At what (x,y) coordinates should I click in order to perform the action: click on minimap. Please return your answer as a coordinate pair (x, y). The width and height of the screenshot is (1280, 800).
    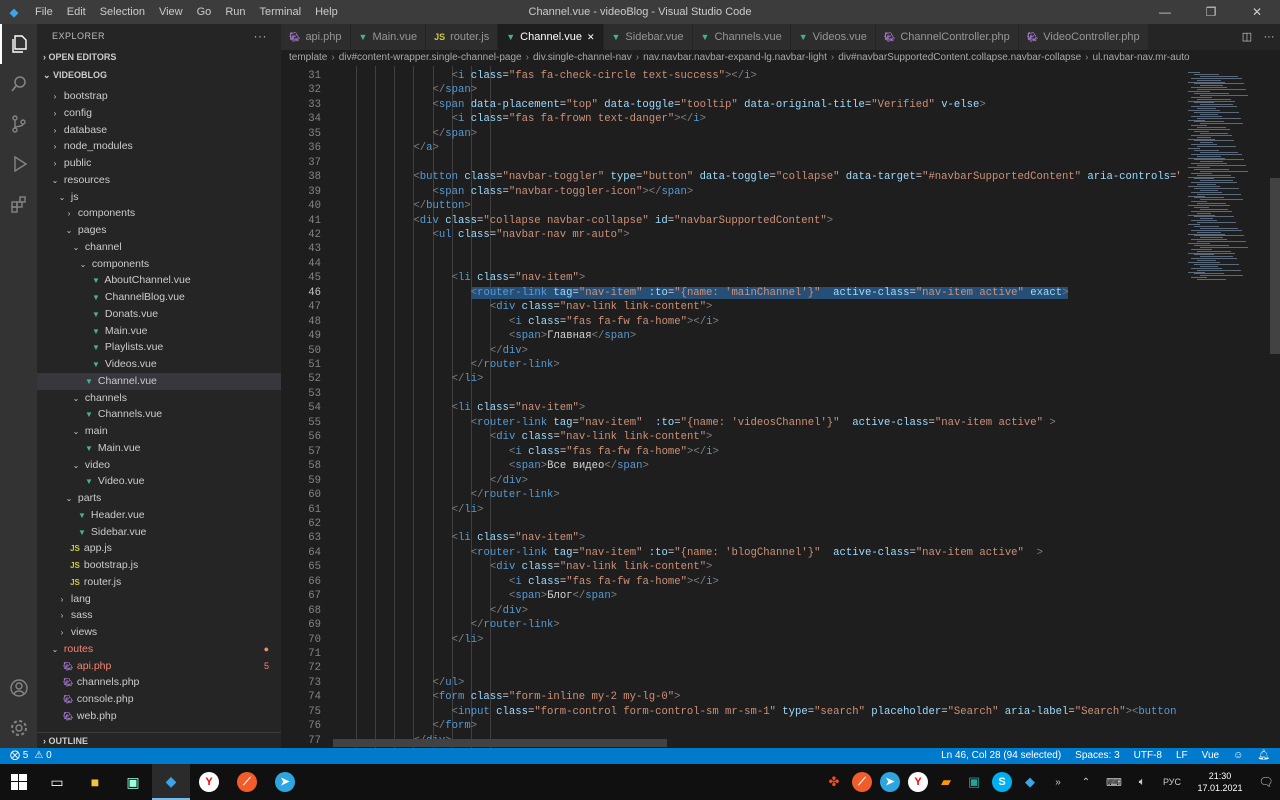
    Looking at the image, I should click on (1224, 407).